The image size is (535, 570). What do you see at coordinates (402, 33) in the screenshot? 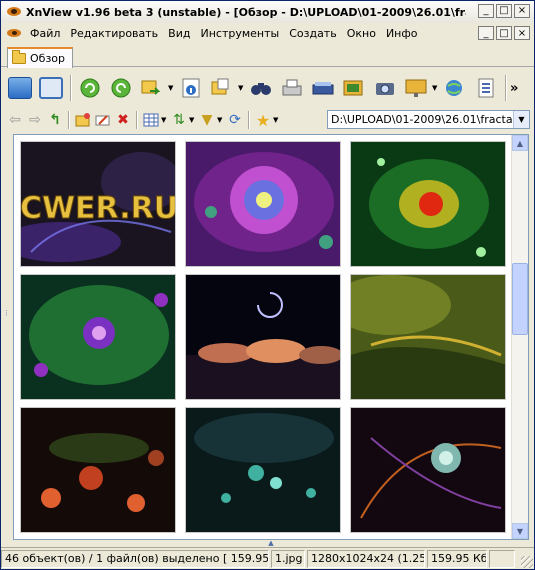
I see `menu-info: Инфо` at bounding box center [402, 33].